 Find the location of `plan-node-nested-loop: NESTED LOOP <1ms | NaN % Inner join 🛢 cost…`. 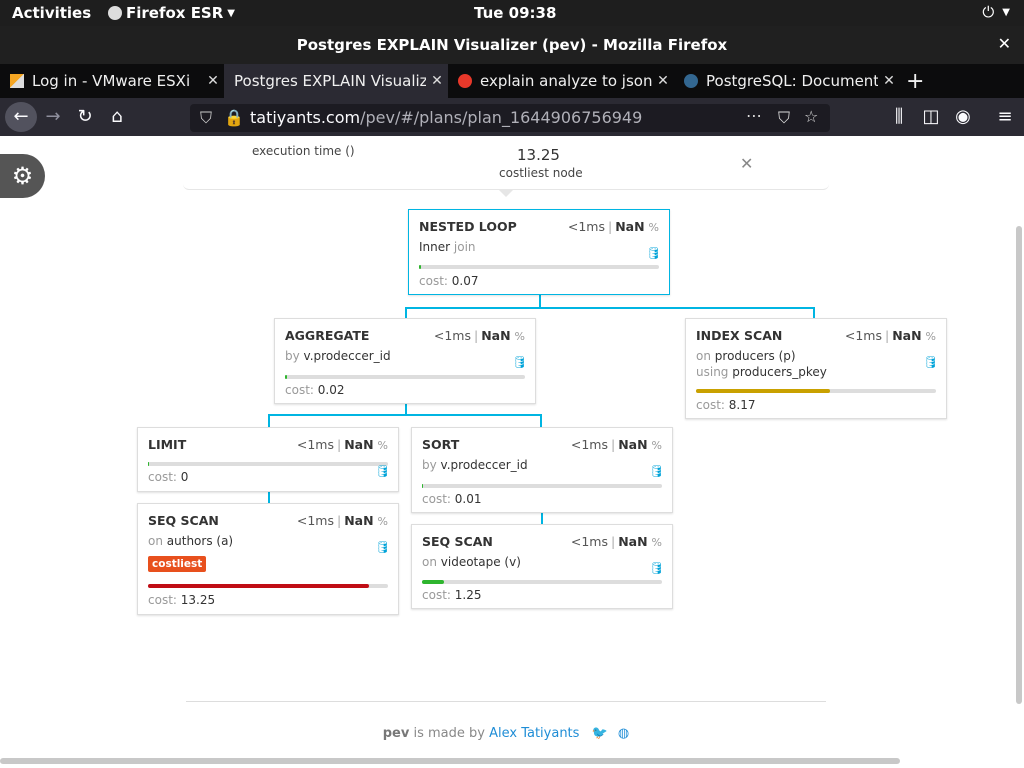

plan-node-nested-loop: NESTED LOOP <1ms | NaN % Inner join 🛢 cost… is located at coordinates (539, 252).